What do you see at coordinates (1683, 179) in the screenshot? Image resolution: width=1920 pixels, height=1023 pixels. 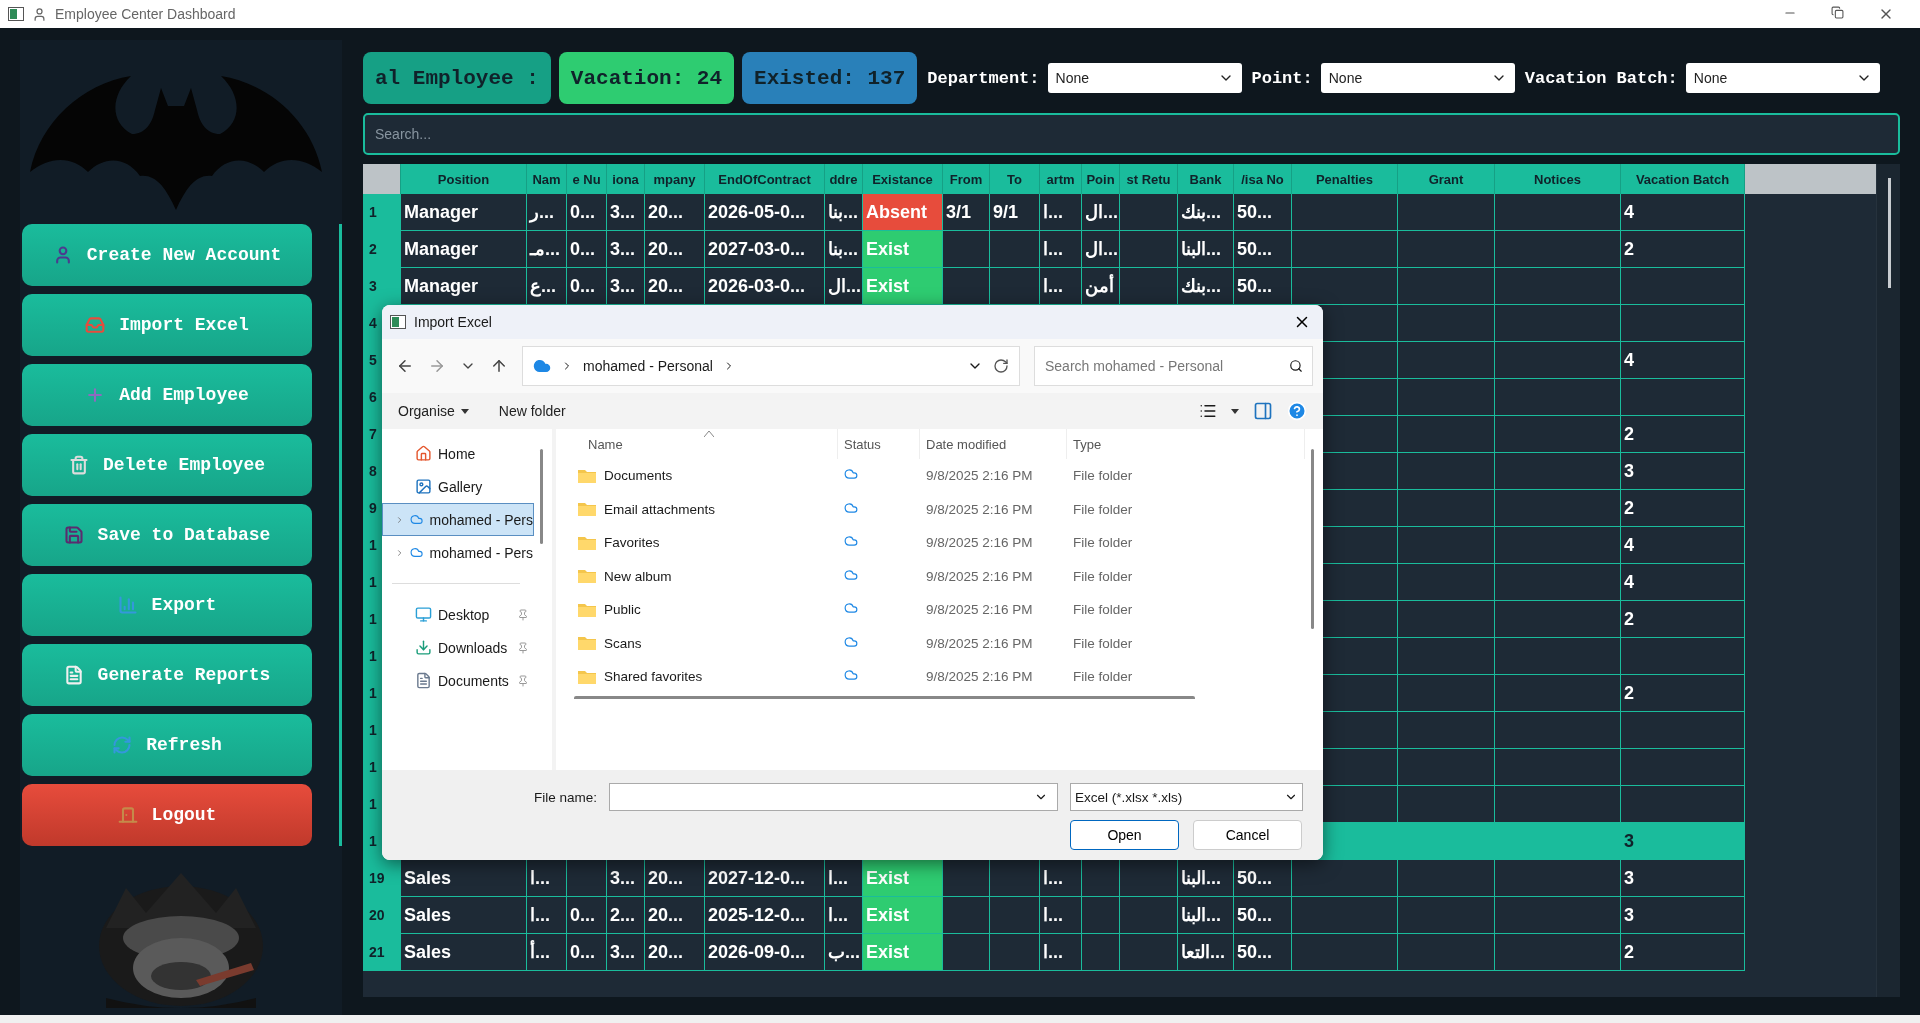 I see `column-header: Vacation Batch` at bounding box center [1683, 179].